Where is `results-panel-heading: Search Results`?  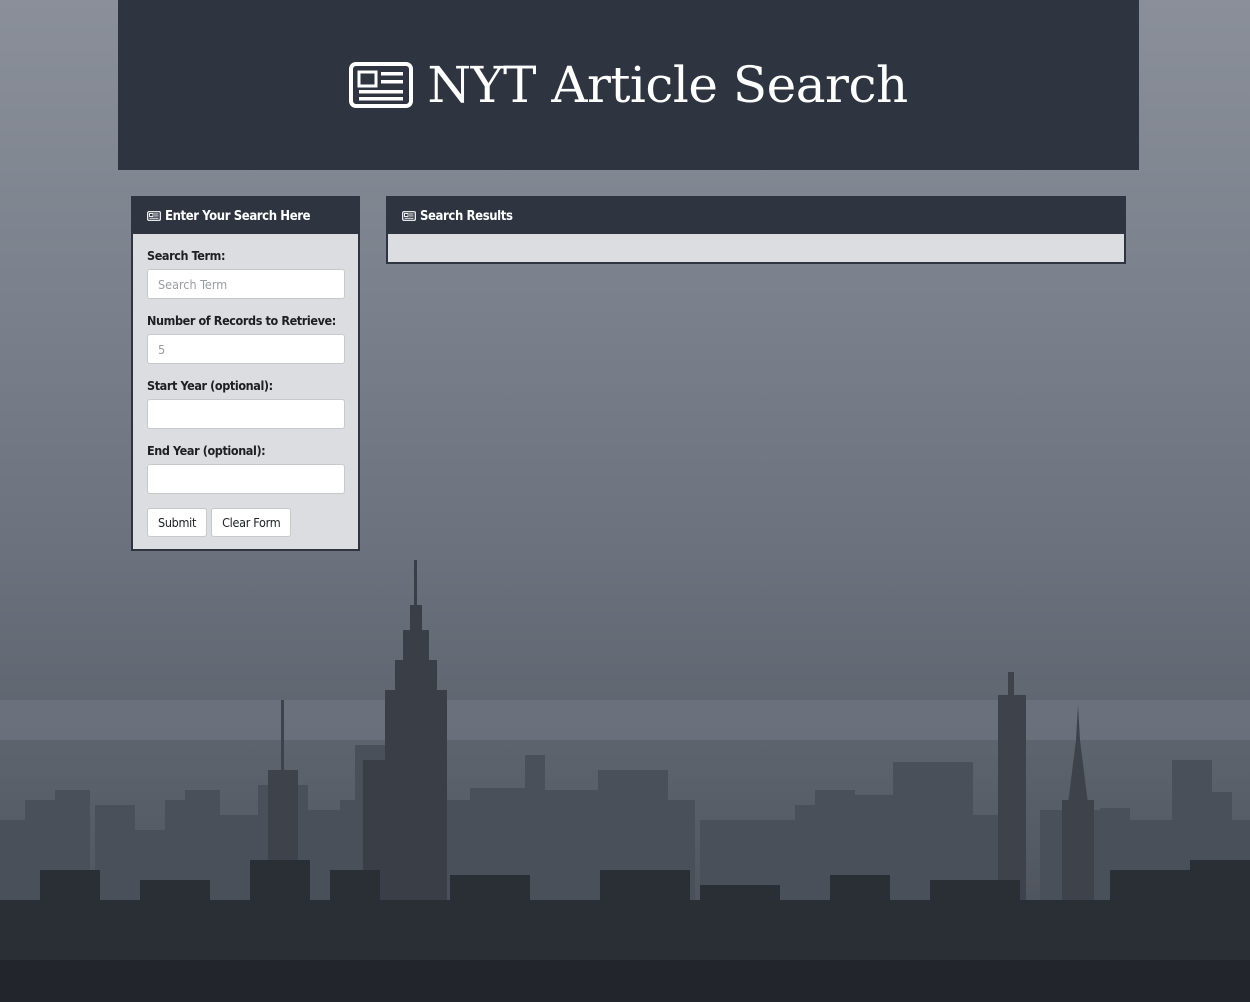
results-panel-heading: Search Results is located at coordinates (756, 216).